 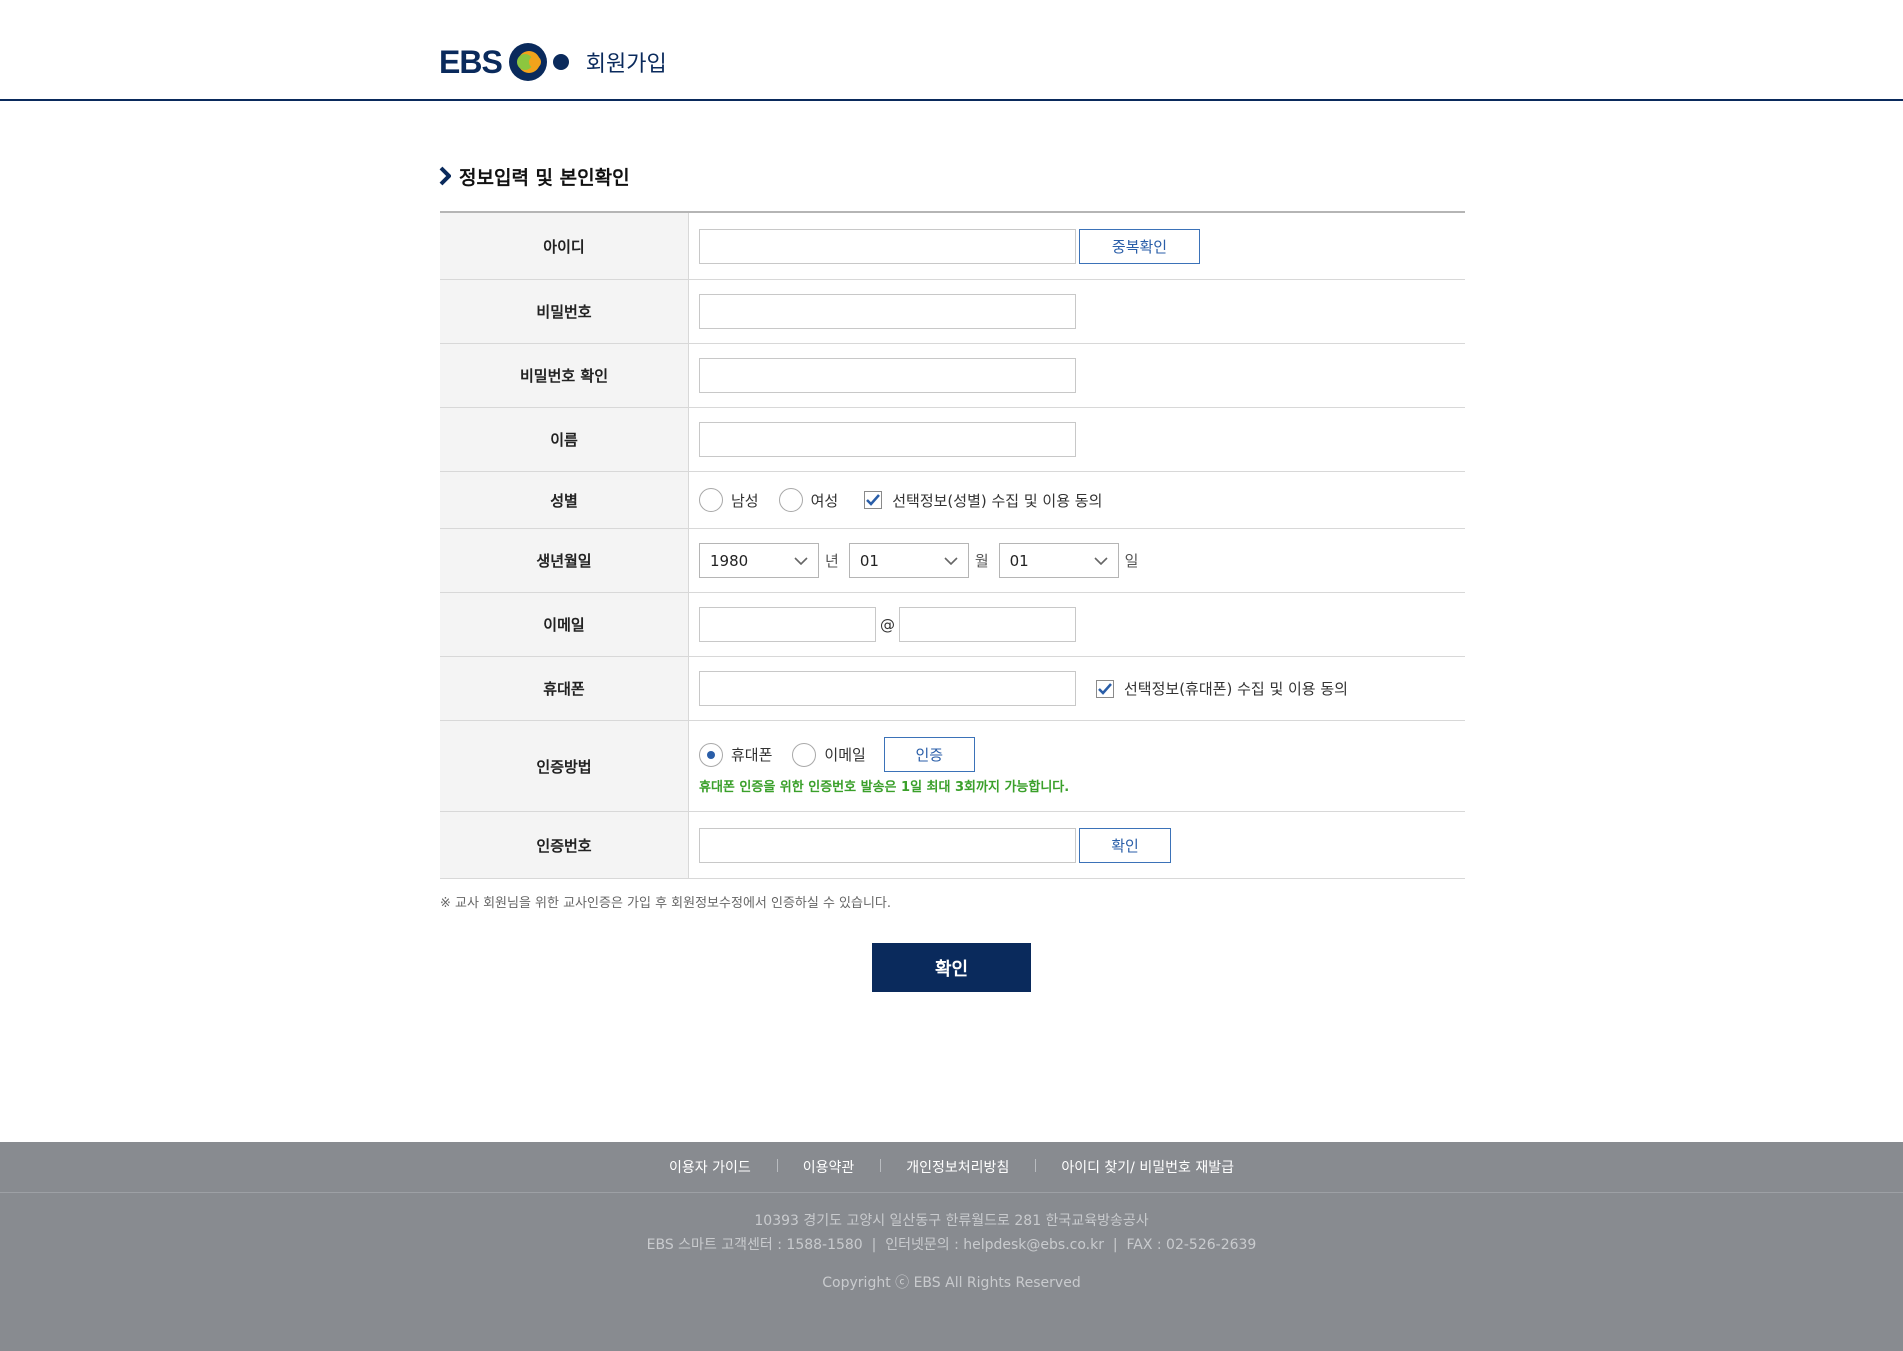 I want to click on footer-link-terms: 이용약관, so click(x=828, y=1167).